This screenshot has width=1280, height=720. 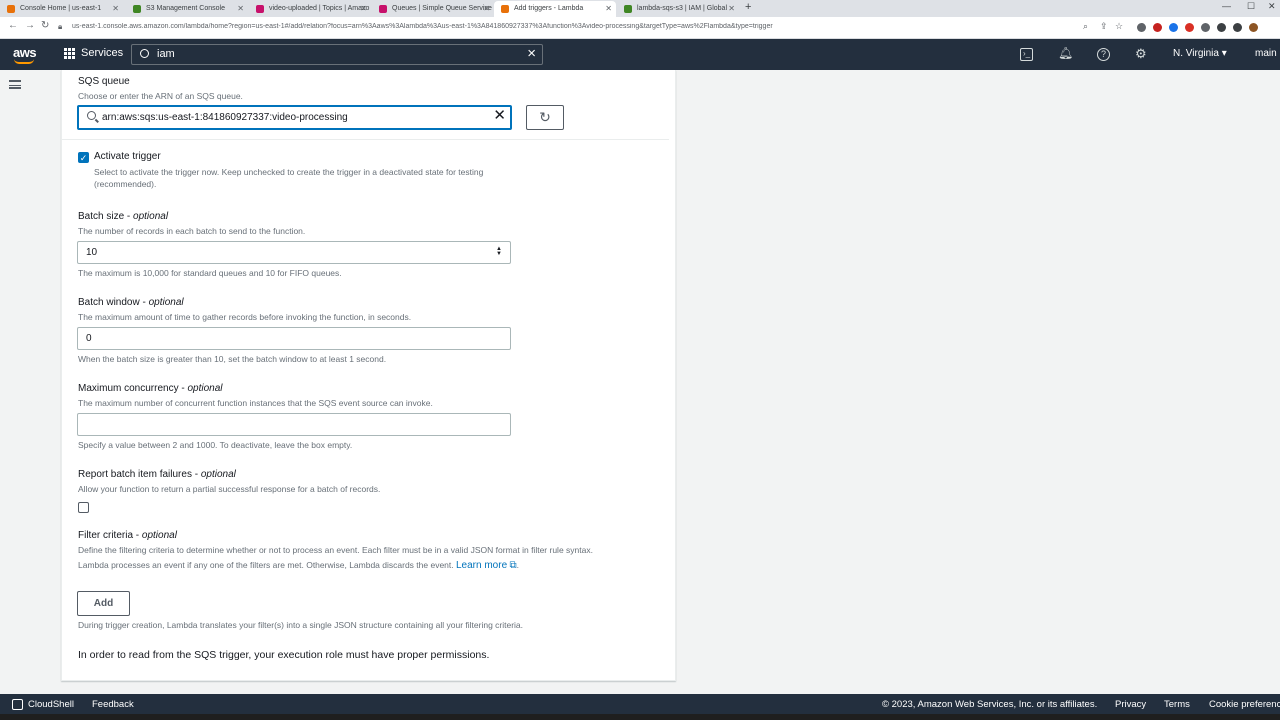 What do you see at coordinates (383, 9) in the screenshot?
I see `sqs-favicon-icon` at bounding box center [383, 9].